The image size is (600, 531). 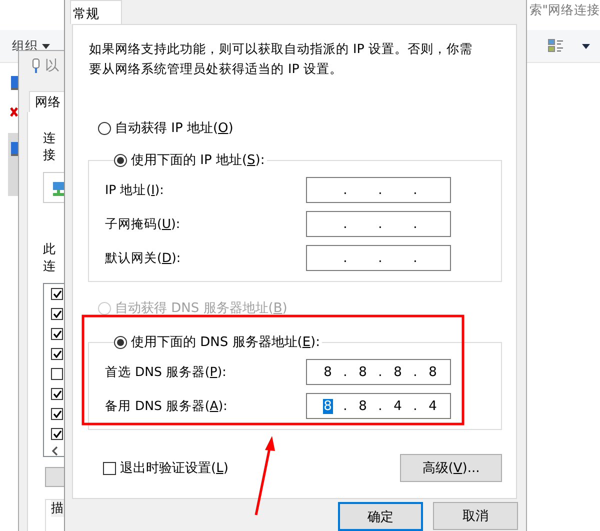 I want to click on general-tab: 常规, so click(x=96, y=12).